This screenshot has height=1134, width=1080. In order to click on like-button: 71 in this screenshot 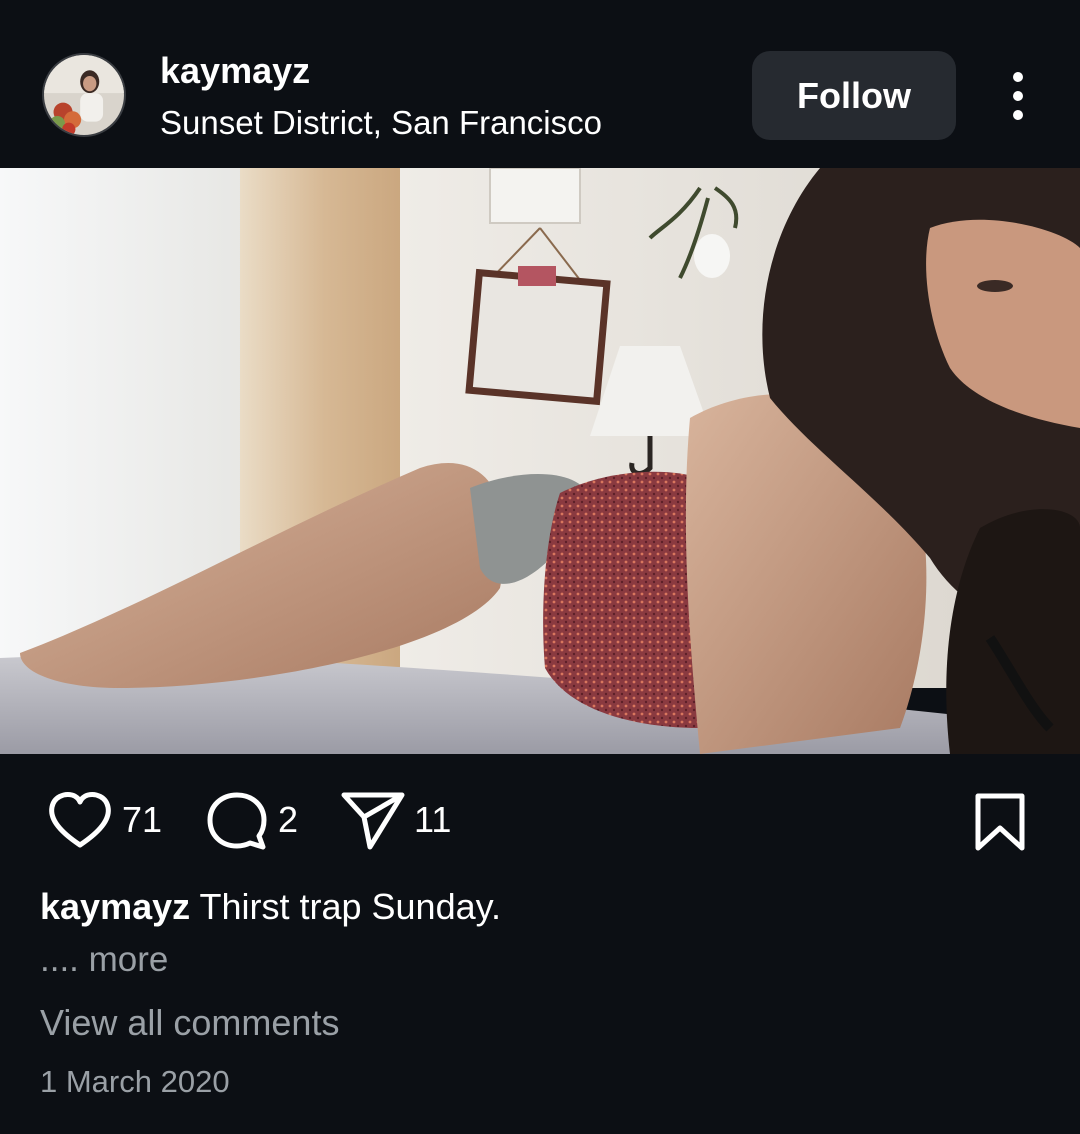, I will do `click(104, 820)`.